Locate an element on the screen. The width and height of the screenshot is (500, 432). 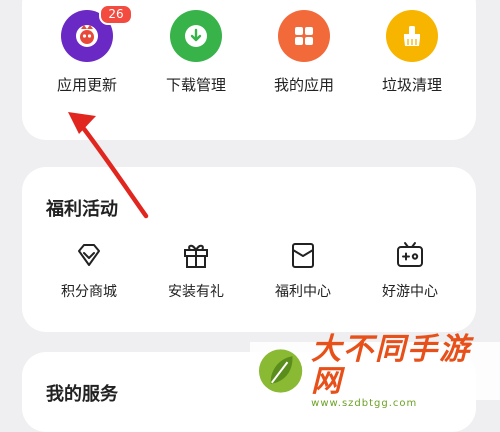
watermark: 大不同手游网 www.szdbtgg.com is located at coordinates (375, 371).